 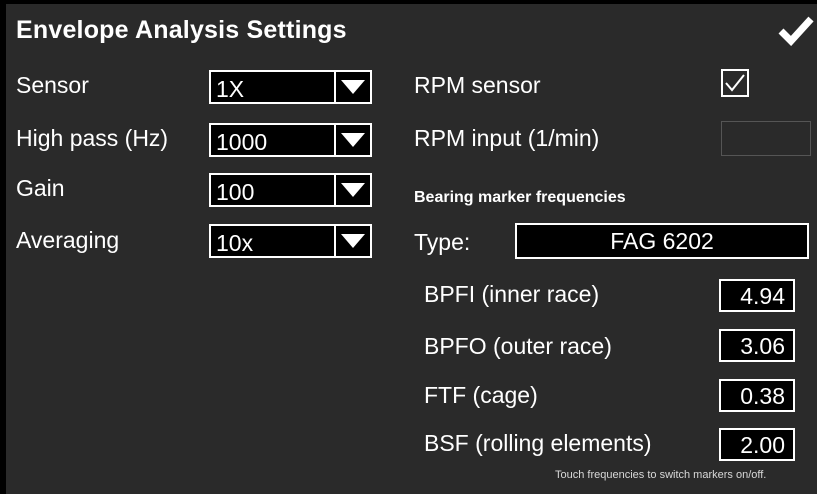 What do you see at coordinates (242, 142) in the screenshot?
I see `high-pass-value: 1000` at bounding box center [242, 142].